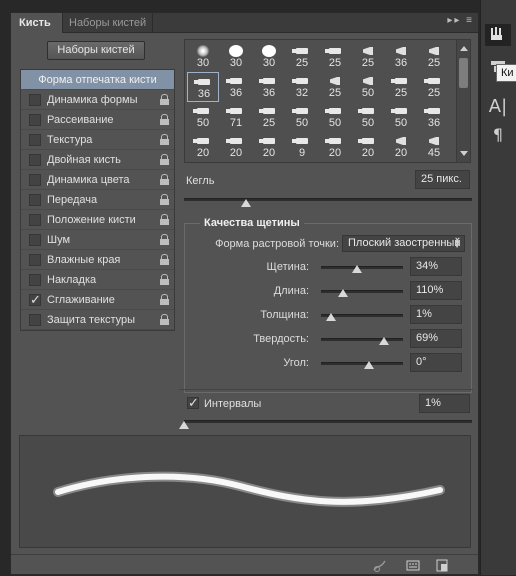 This screenshot has width=516, height=576. I want to click on option-item: Динамика цвета, so click(97, 180).